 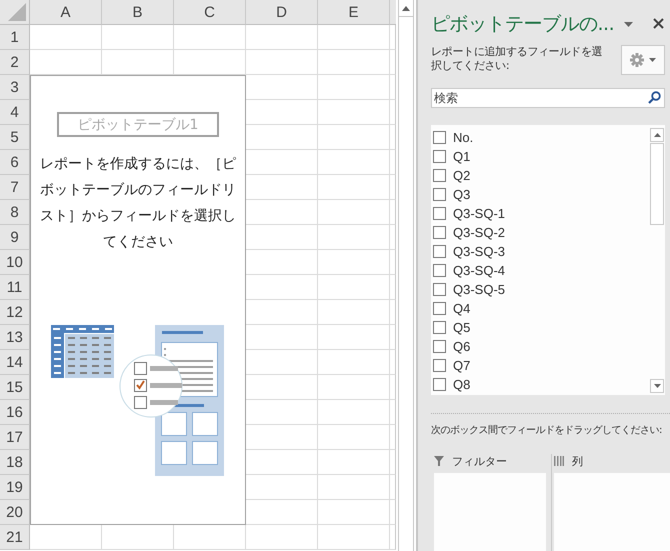 I want to click on row-header: 14, so click(x=15, y=362).